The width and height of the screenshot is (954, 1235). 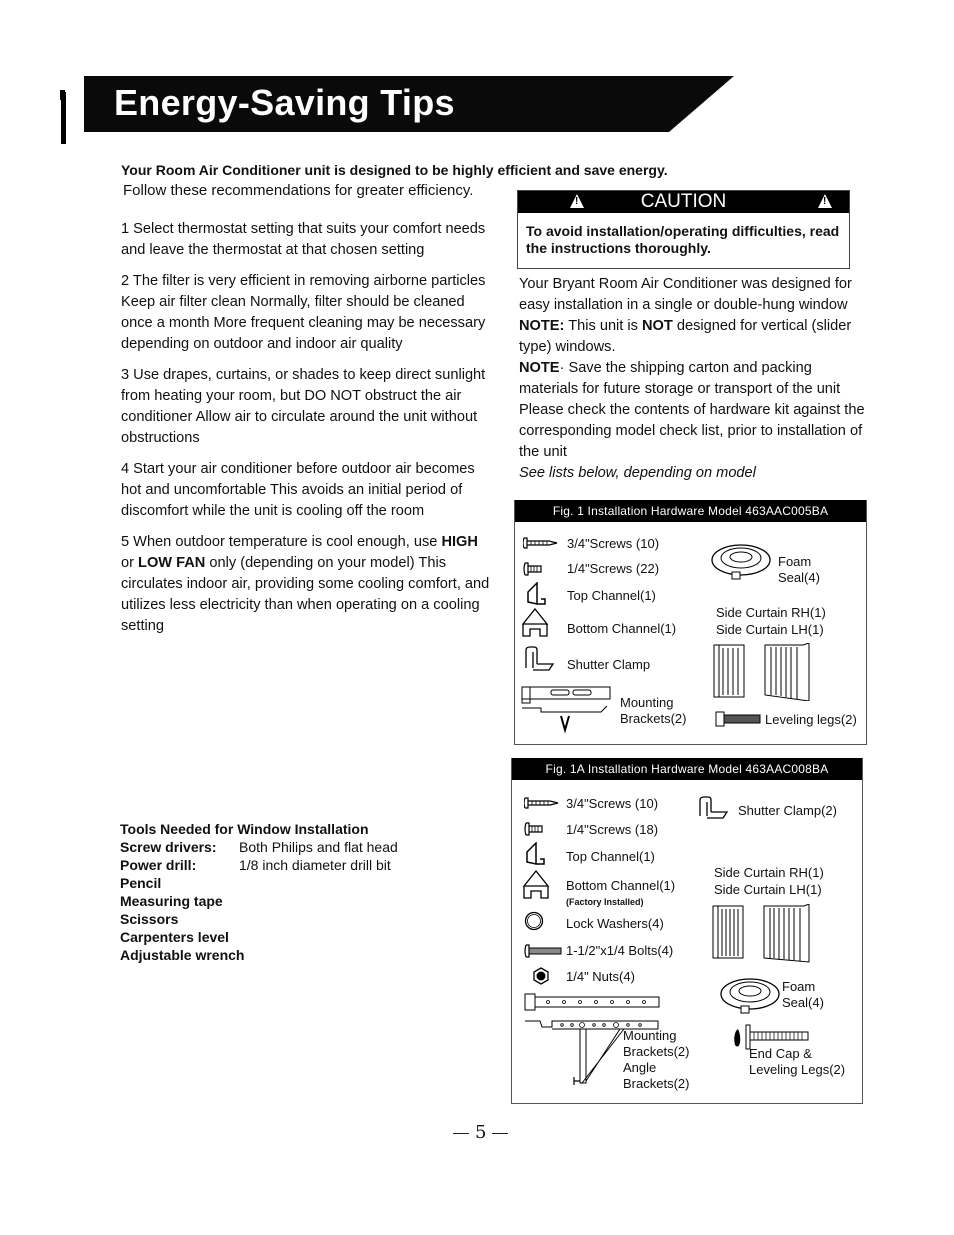 What do you see at coordinates (622, 628) in the screenshot?
I see `fig1-item-bottom-channel: Bottom Channel(1)` at bounding box center [622, 628].